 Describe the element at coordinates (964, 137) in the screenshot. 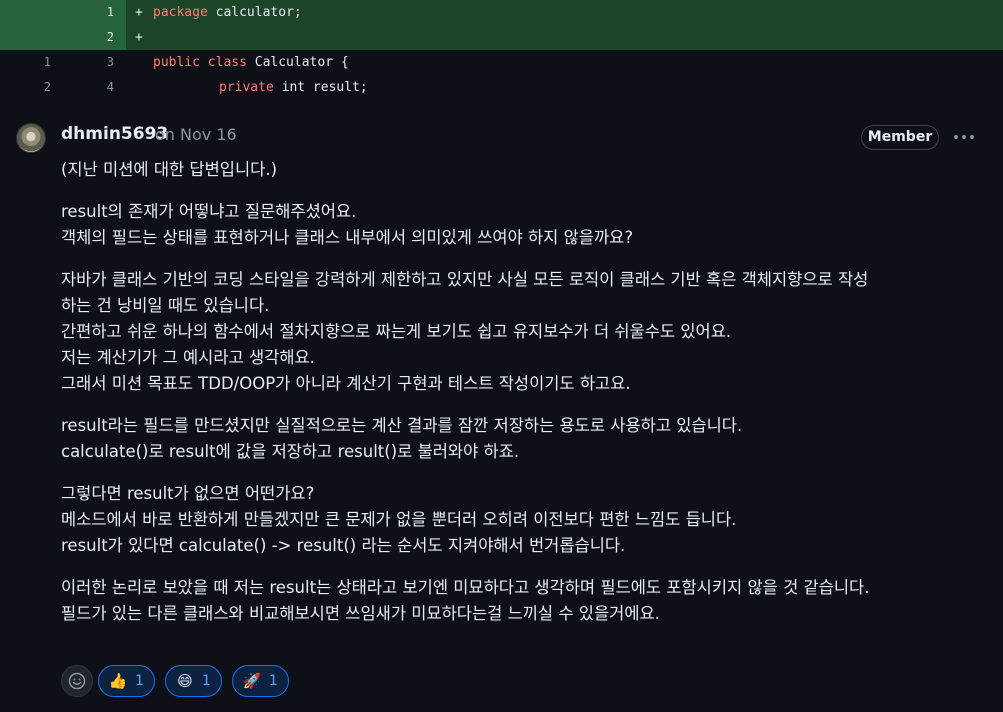

I see `more-options-icon` at that location.